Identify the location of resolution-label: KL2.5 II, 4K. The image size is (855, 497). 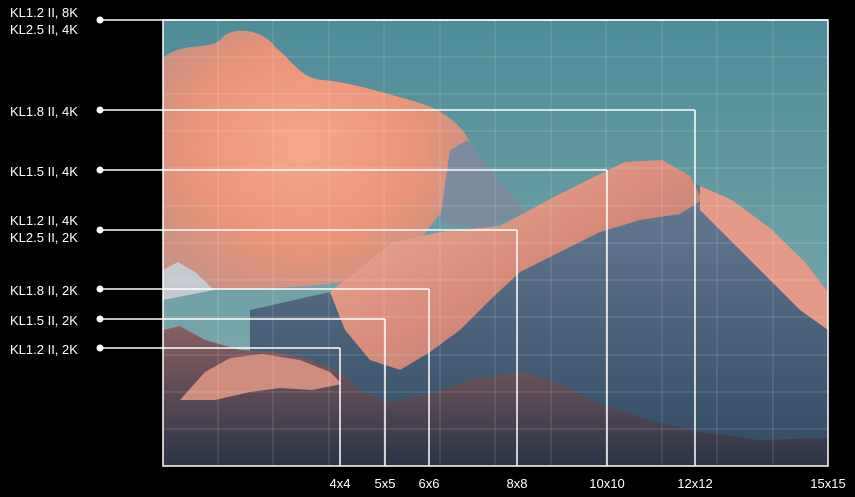
(44, 29).